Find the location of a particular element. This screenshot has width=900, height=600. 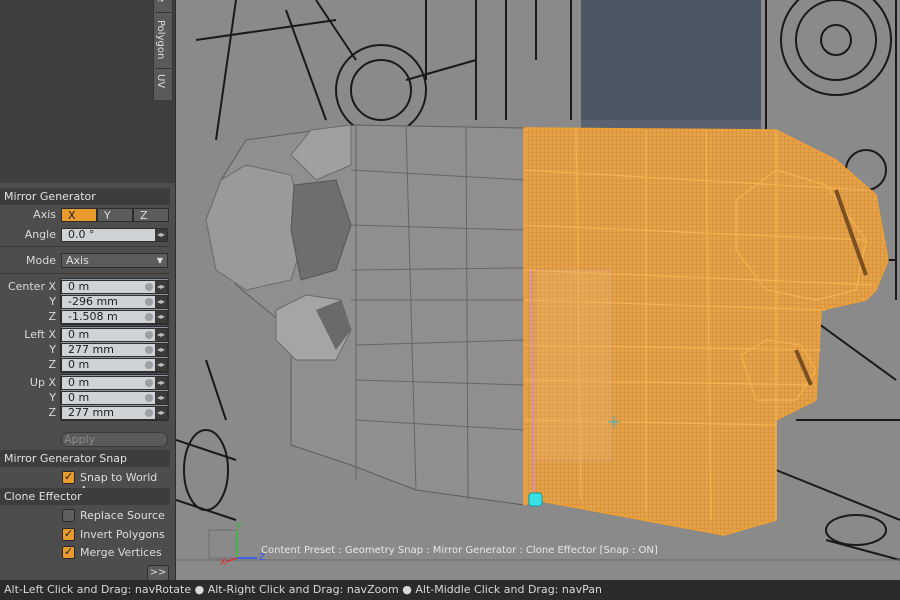

merge-vertices-label: Merge Vertices is located at coordinates (121, 552).